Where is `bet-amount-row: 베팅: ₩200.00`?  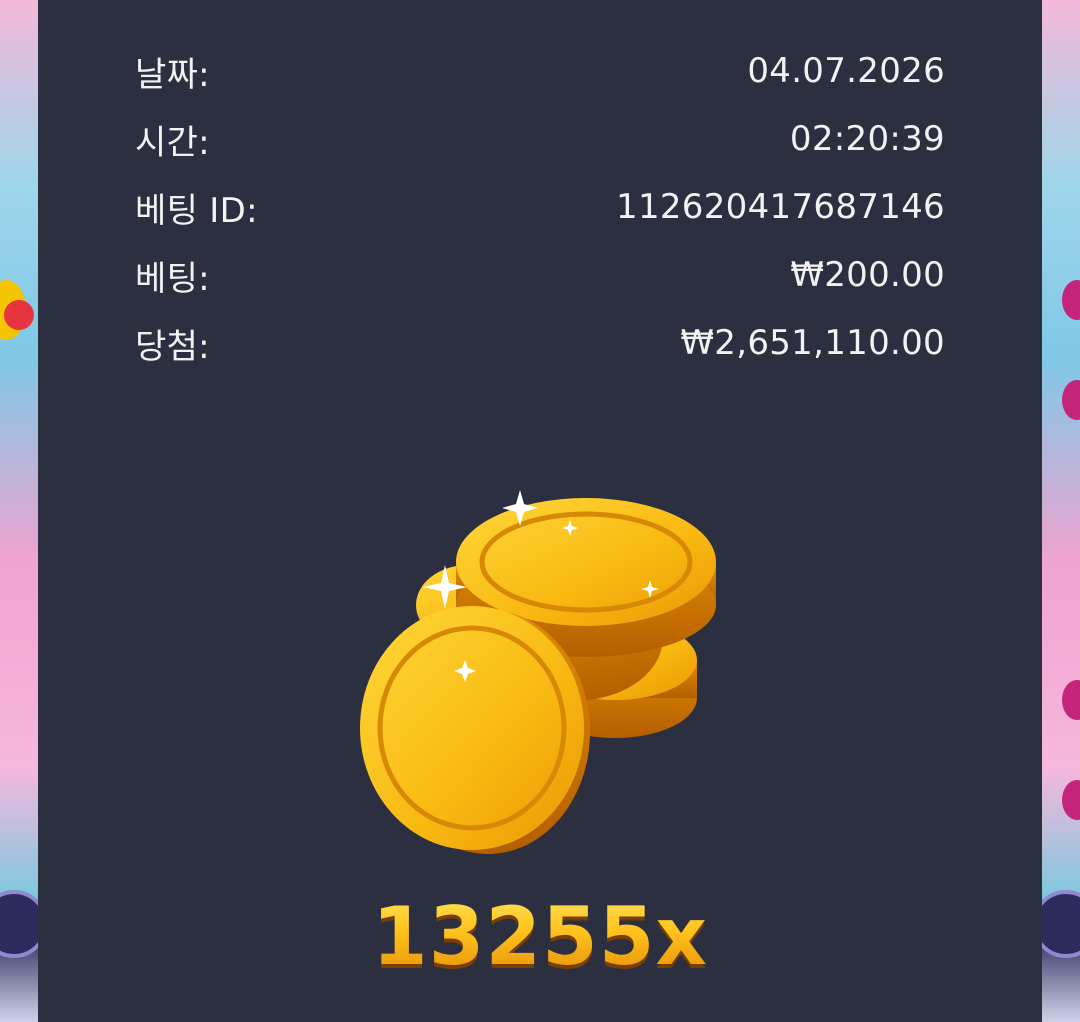 bet-amount-row: 베팅: ₩200.00 is located at coordinates (540, 275).